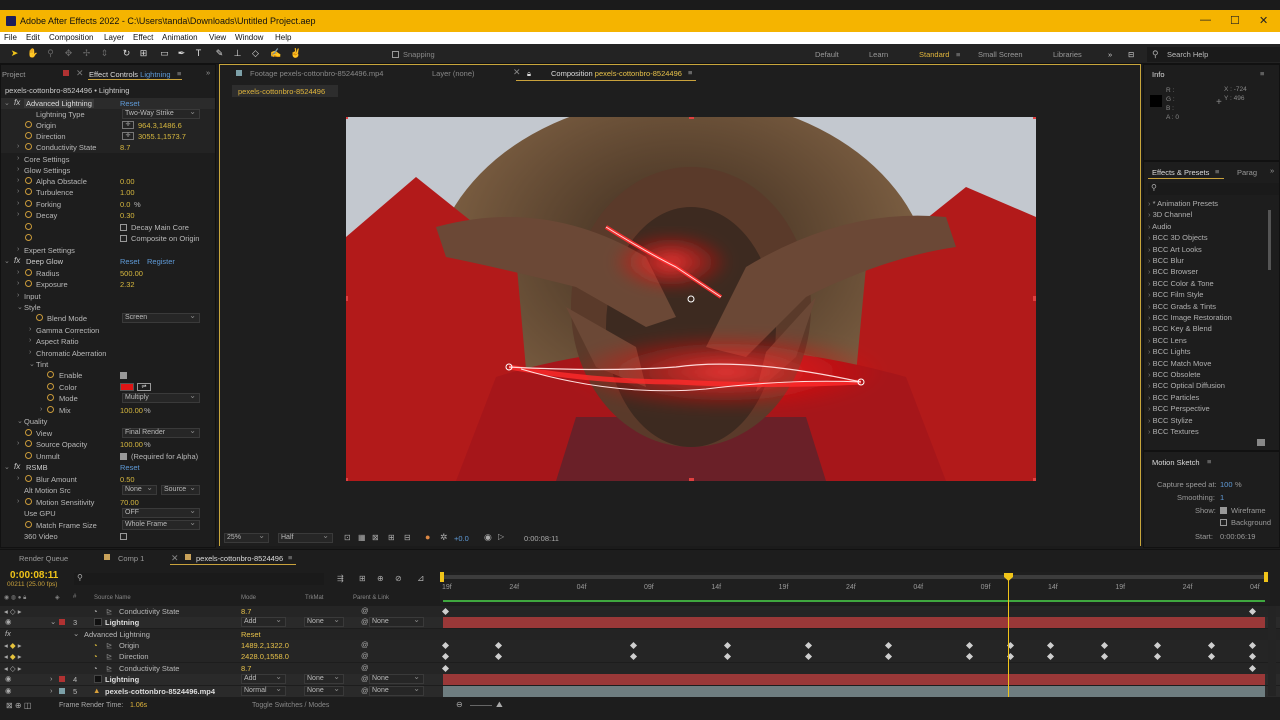  What do you see at coordinates (1008, 636) in the screenshot?
I see `playhead-line` at bounding box center [1008, 636].